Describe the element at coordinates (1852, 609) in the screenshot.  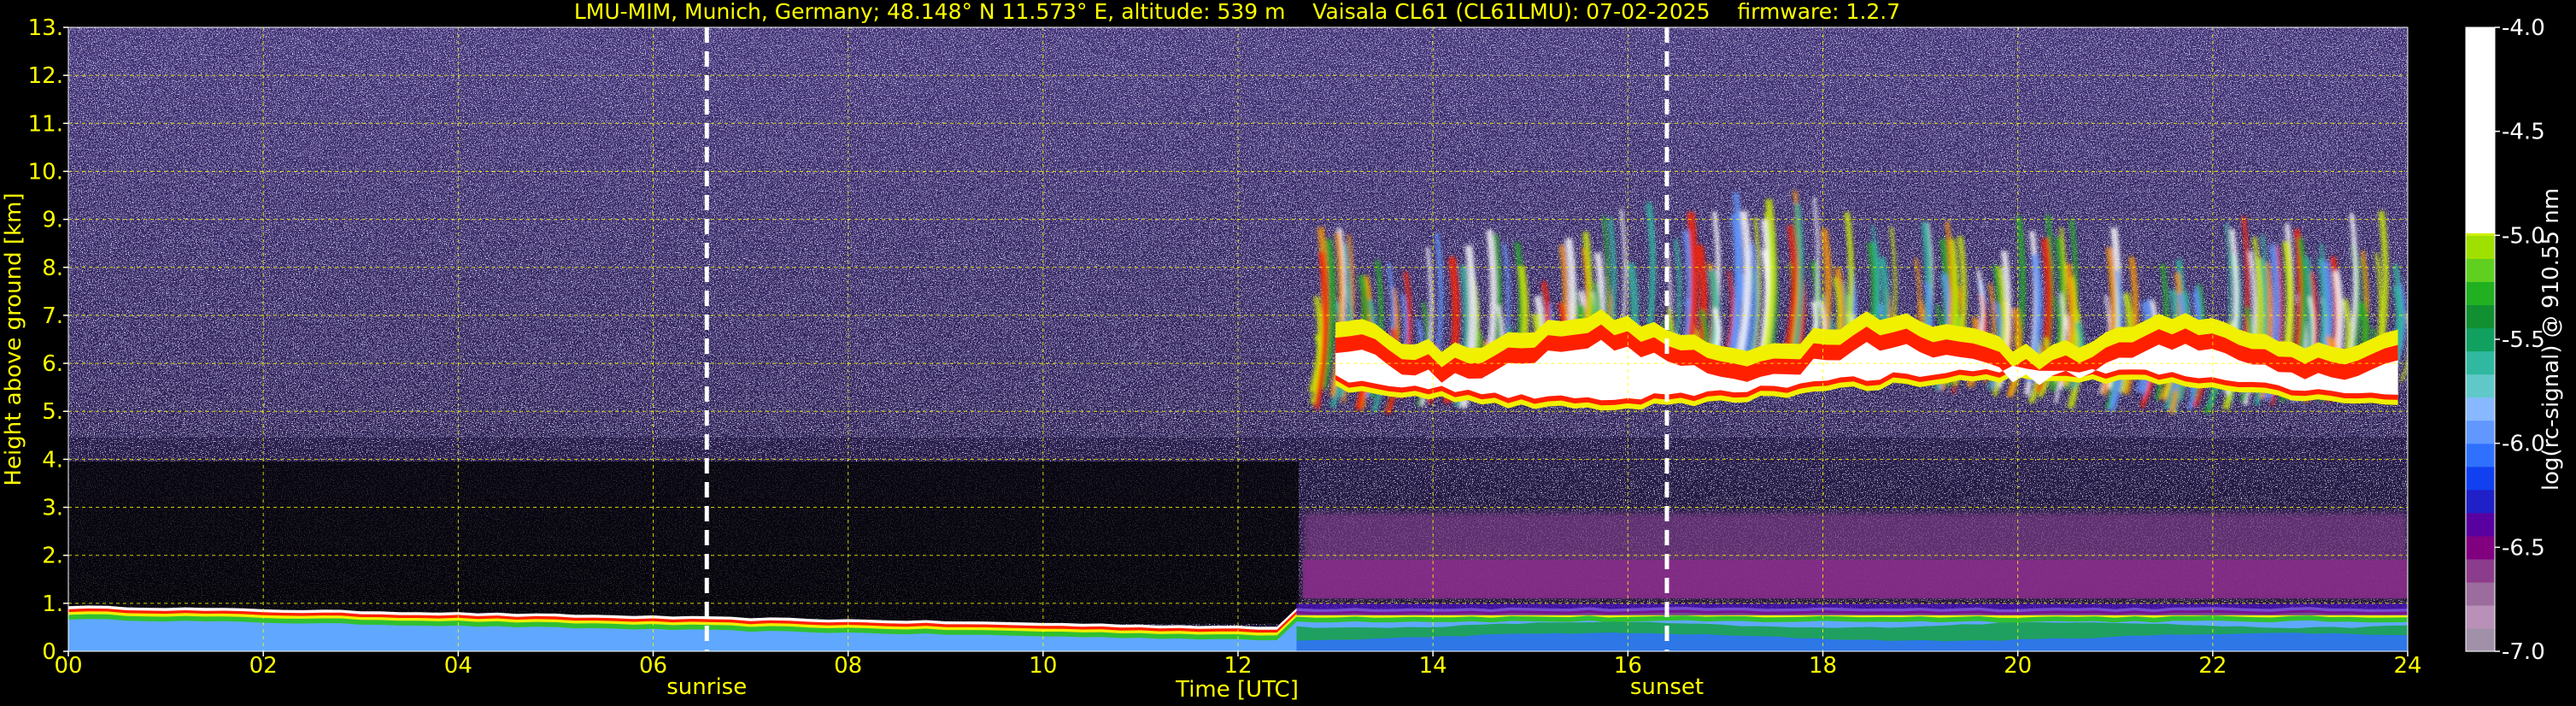
I see `aerosol-top-band` at that location.